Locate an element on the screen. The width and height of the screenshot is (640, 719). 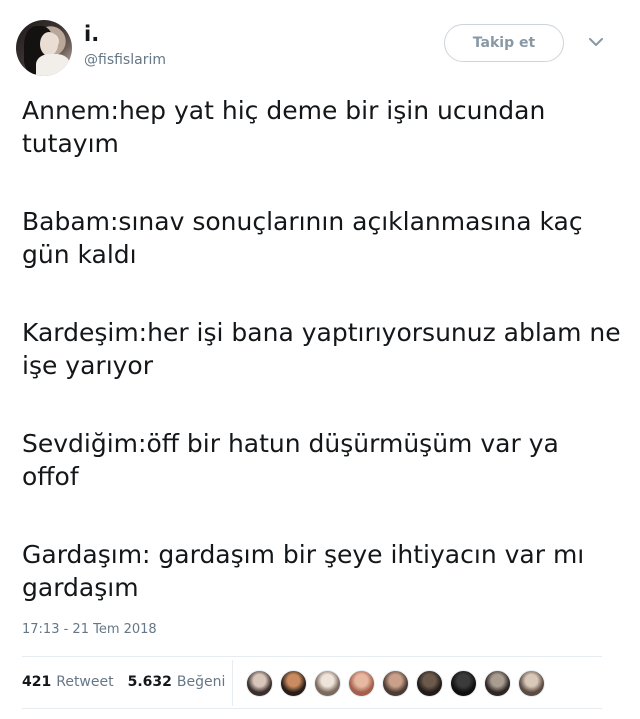
tweet-header: i. @fisfislarim Takip et is located at coordinates (320, 48).